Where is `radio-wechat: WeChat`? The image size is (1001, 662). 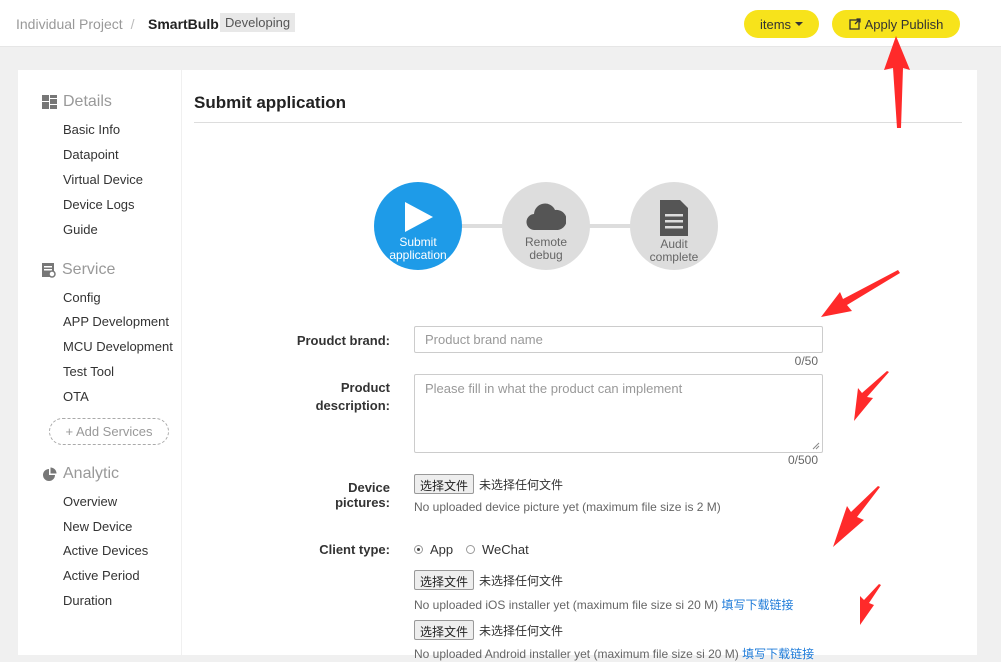
radio-wechat: WeChat is located at coordinates (497, 549).